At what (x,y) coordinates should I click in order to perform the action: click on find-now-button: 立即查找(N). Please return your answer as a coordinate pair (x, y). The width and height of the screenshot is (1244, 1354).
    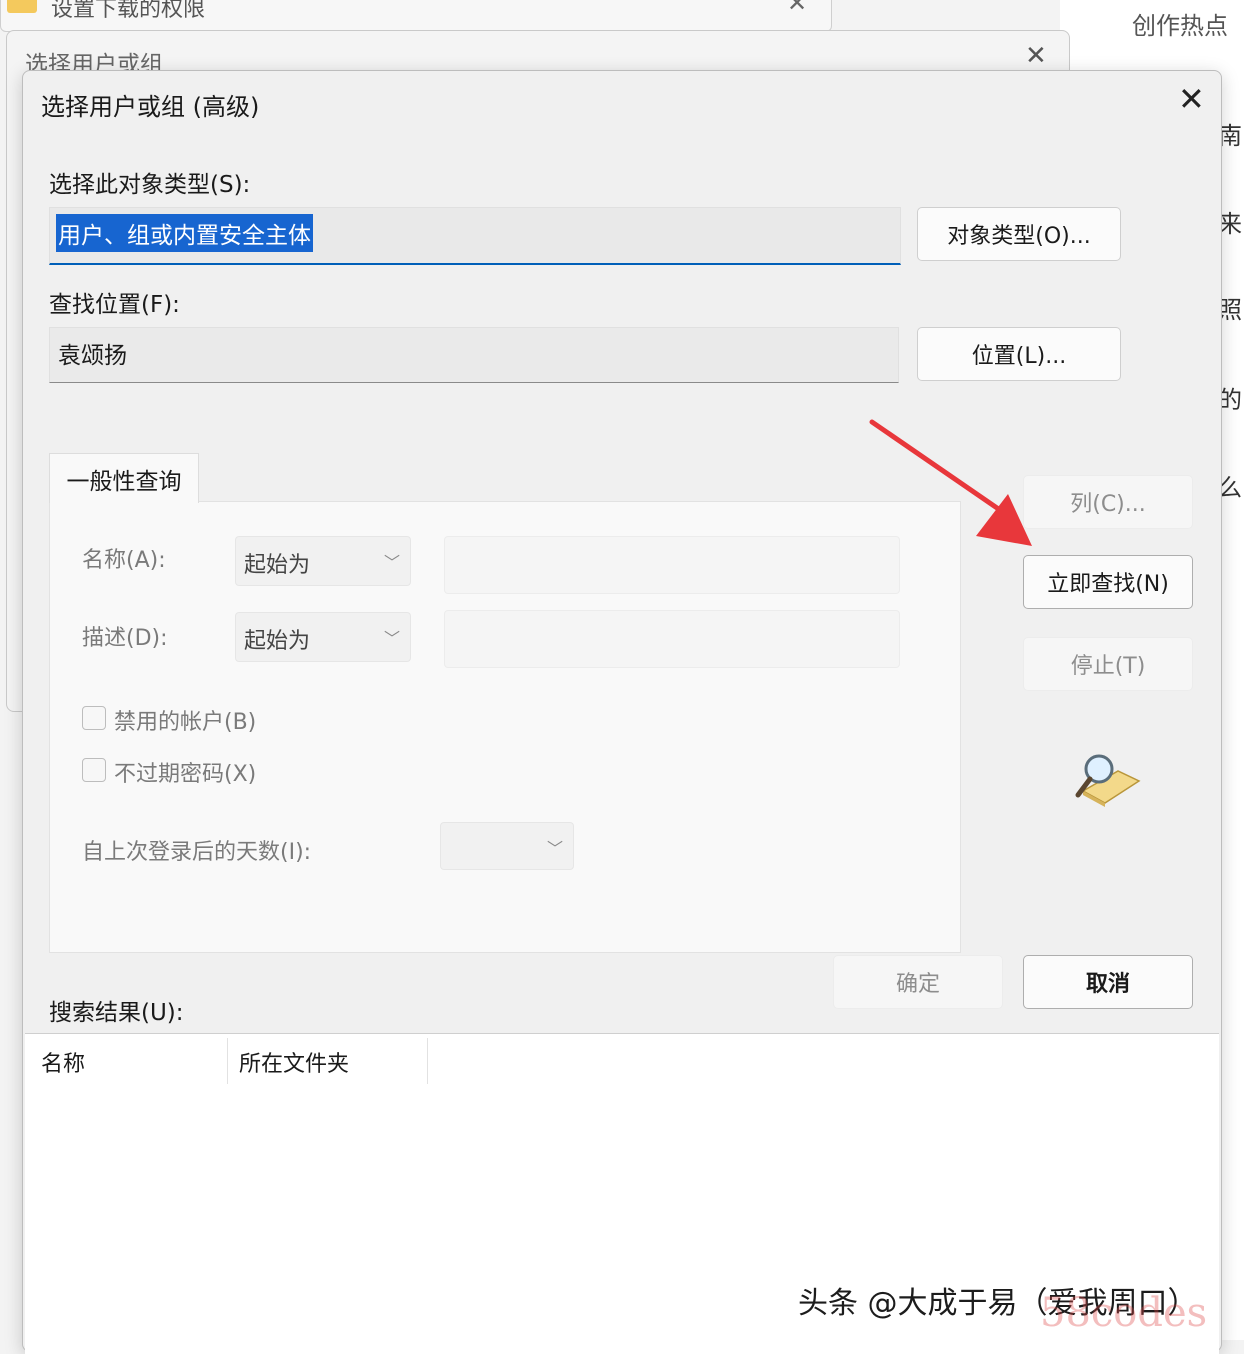
    Looking at the image, I should click on (1108, 582).